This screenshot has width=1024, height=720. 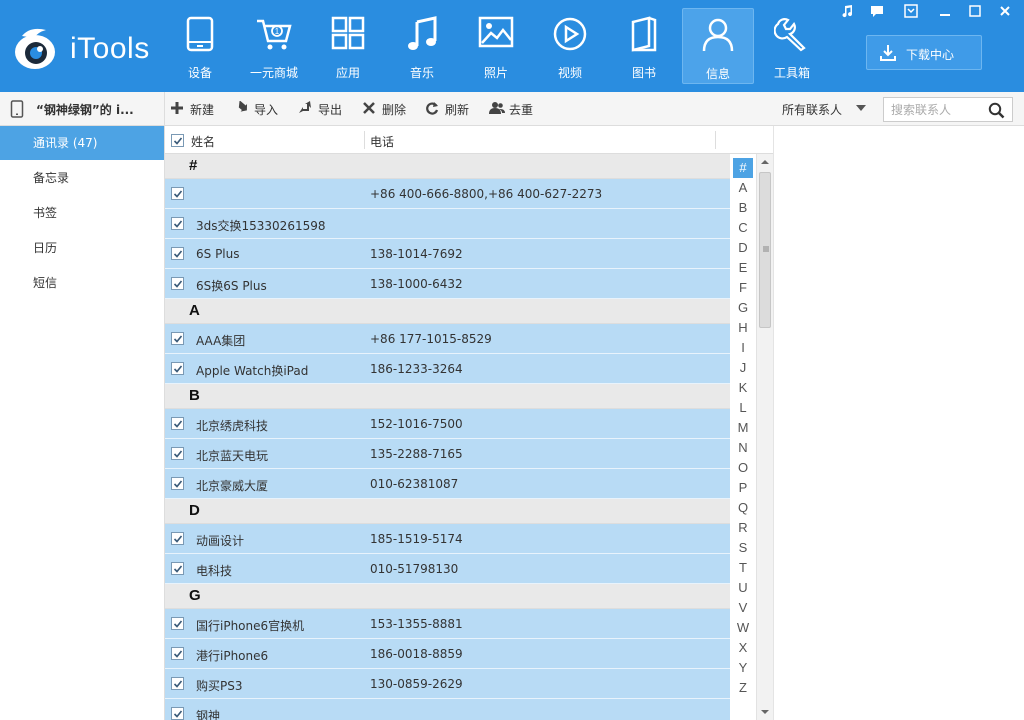 What do you see at coordinates (177, 140) in the screenshot?
I see `select-all-checkbox` at bounding box center [177, 140].